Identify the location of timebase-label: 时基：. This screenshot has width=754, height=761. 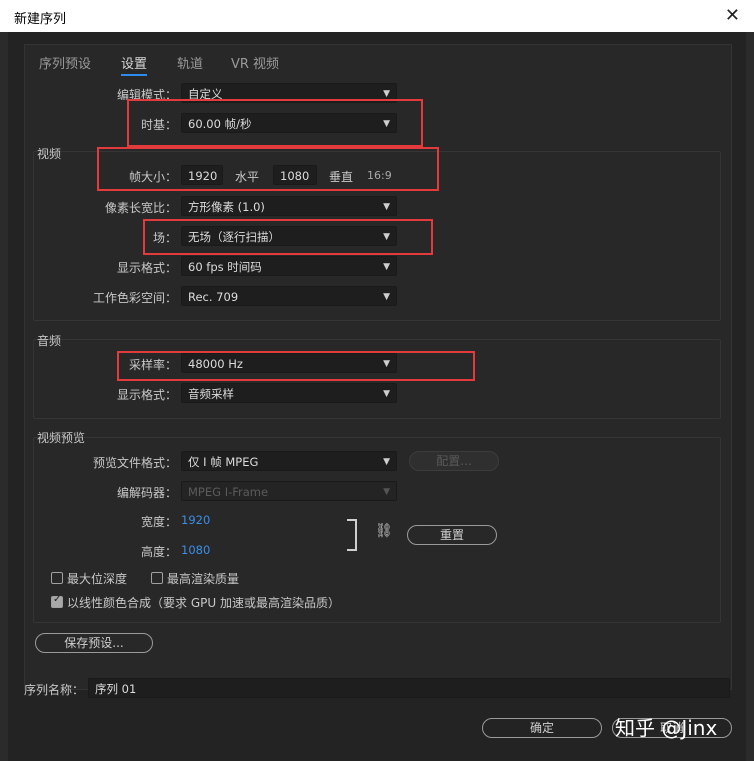
(158, 125).